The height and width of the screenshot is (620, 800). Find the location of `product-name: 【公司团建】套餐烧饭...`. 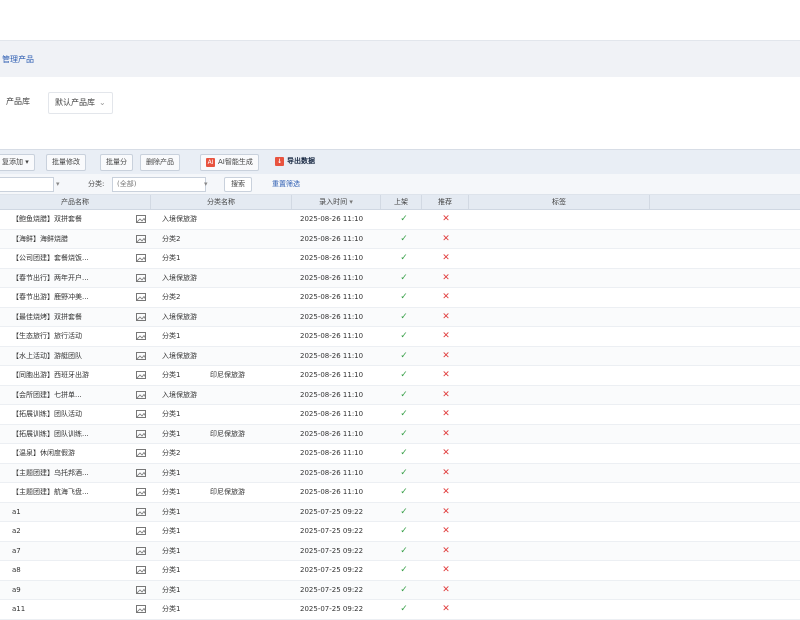

product-name: 【公司团建】套餐烧饭... is located at coordinates (71, 258).